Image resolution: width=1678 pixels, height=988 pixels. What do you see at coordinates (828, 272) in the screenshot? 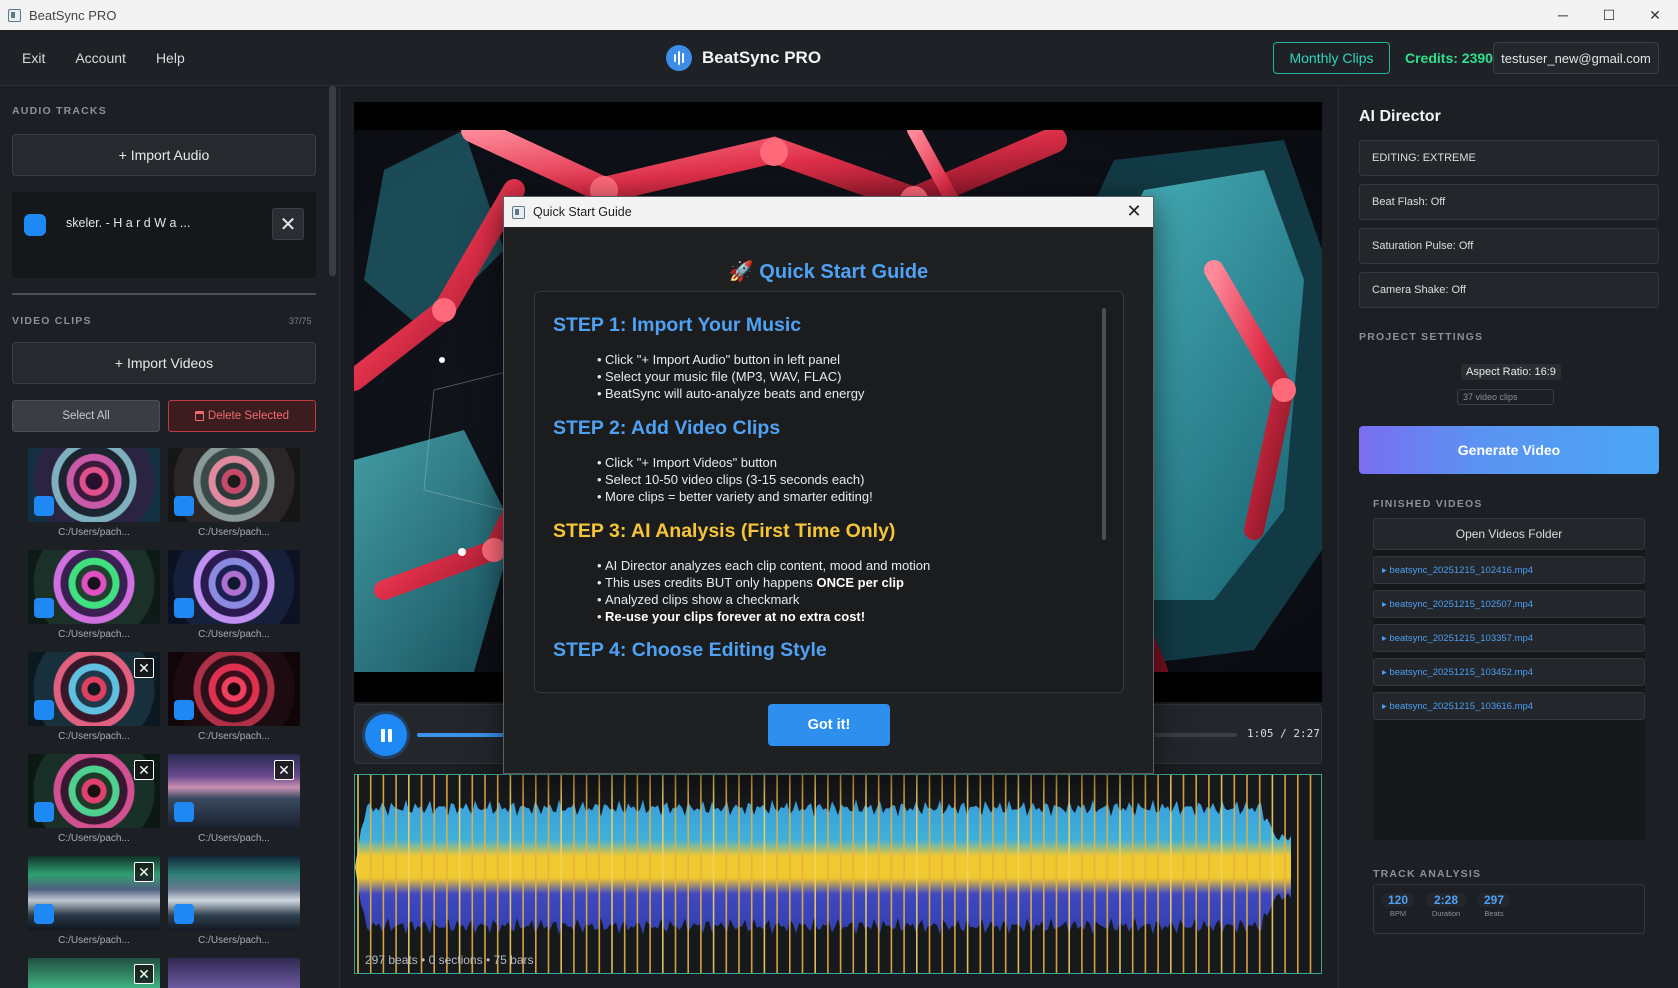
I see `guide-heading: 🚀 Quick Start Guide` at bounding box center [828, 272].